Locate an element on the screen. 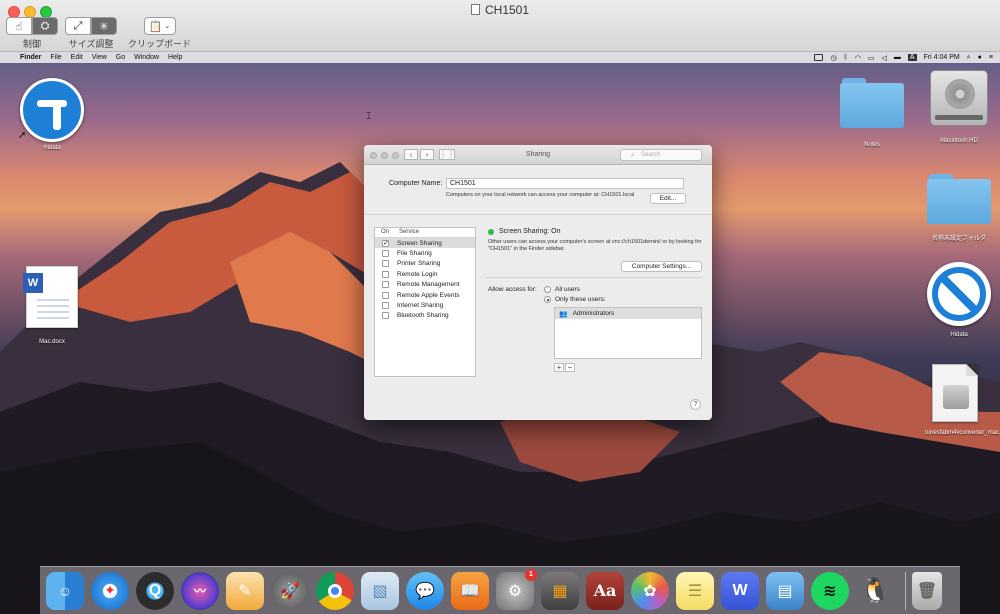 The height and width of the screenshot is (614, 1000). dock-quicktime: Q is located at coordinates (155, 590).